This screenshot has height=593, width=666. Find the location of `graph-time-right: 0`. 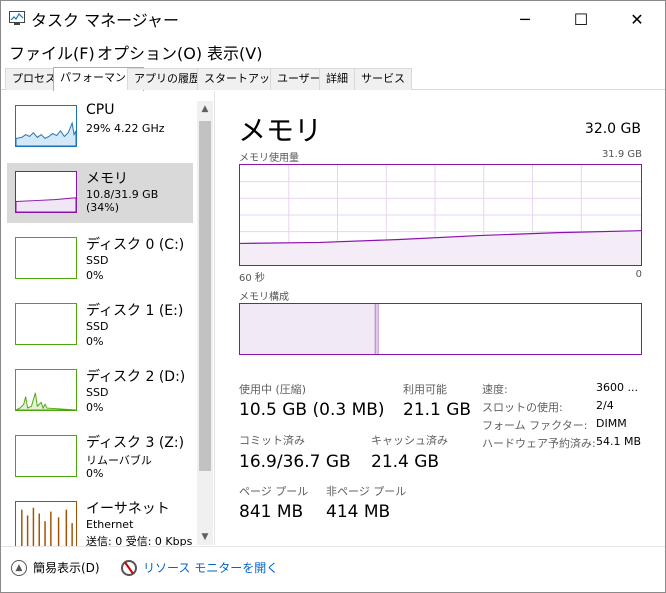

graph-time-right: 0 is located at coordinates (638, 274).